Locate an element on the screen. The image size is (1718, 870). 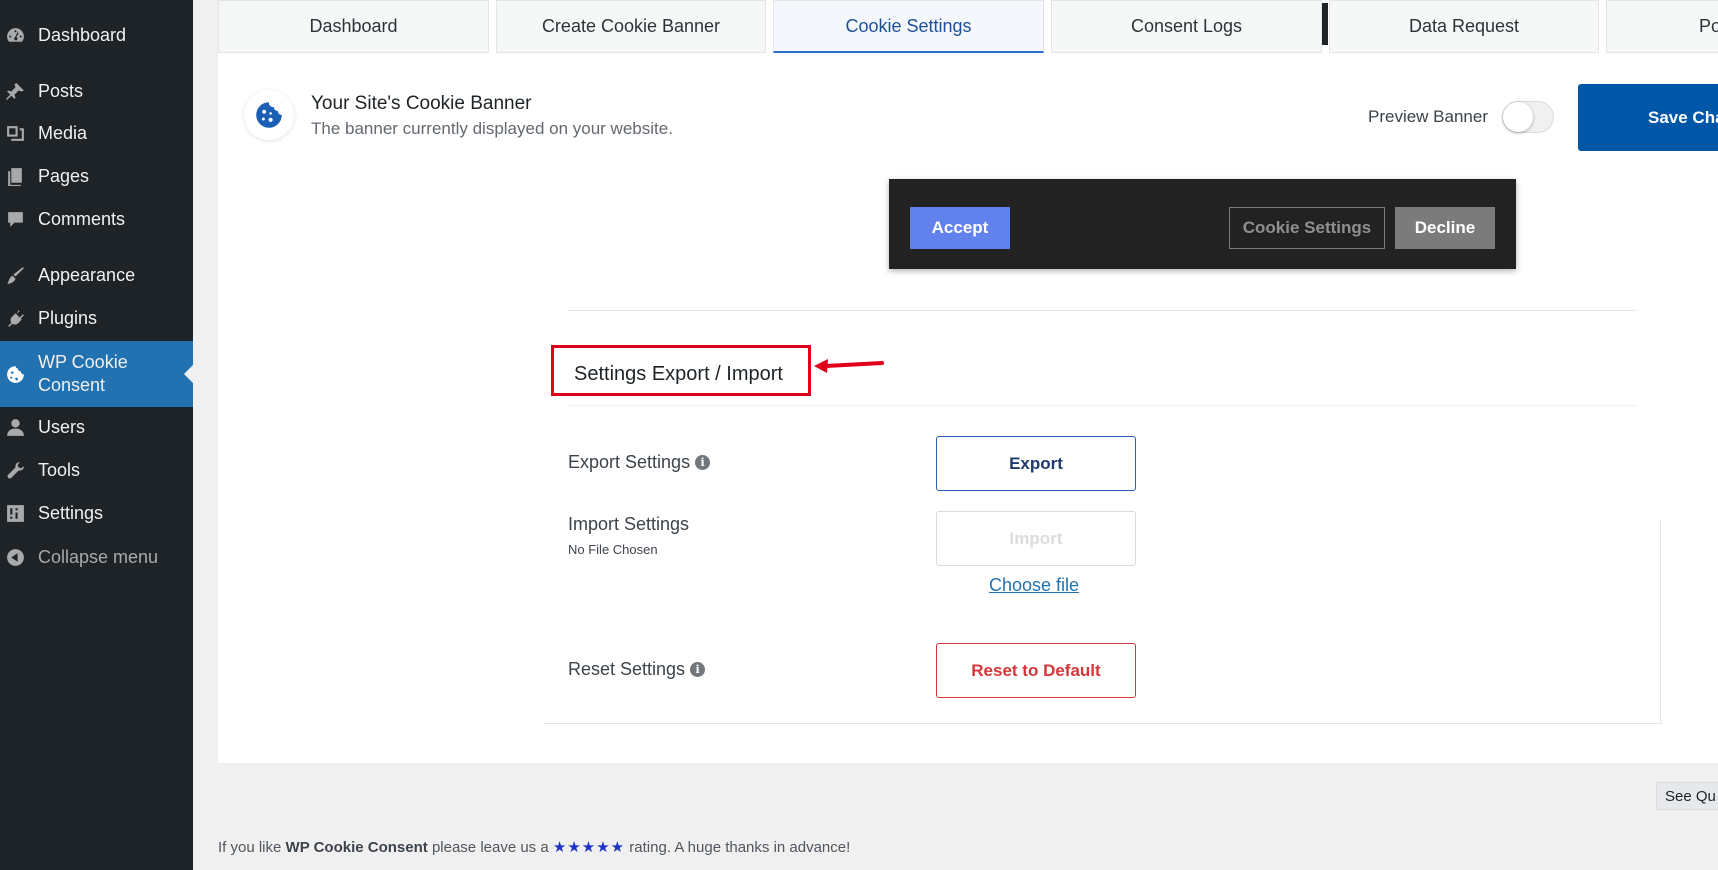
toggle-knob is located at coordinates (1518, 117).